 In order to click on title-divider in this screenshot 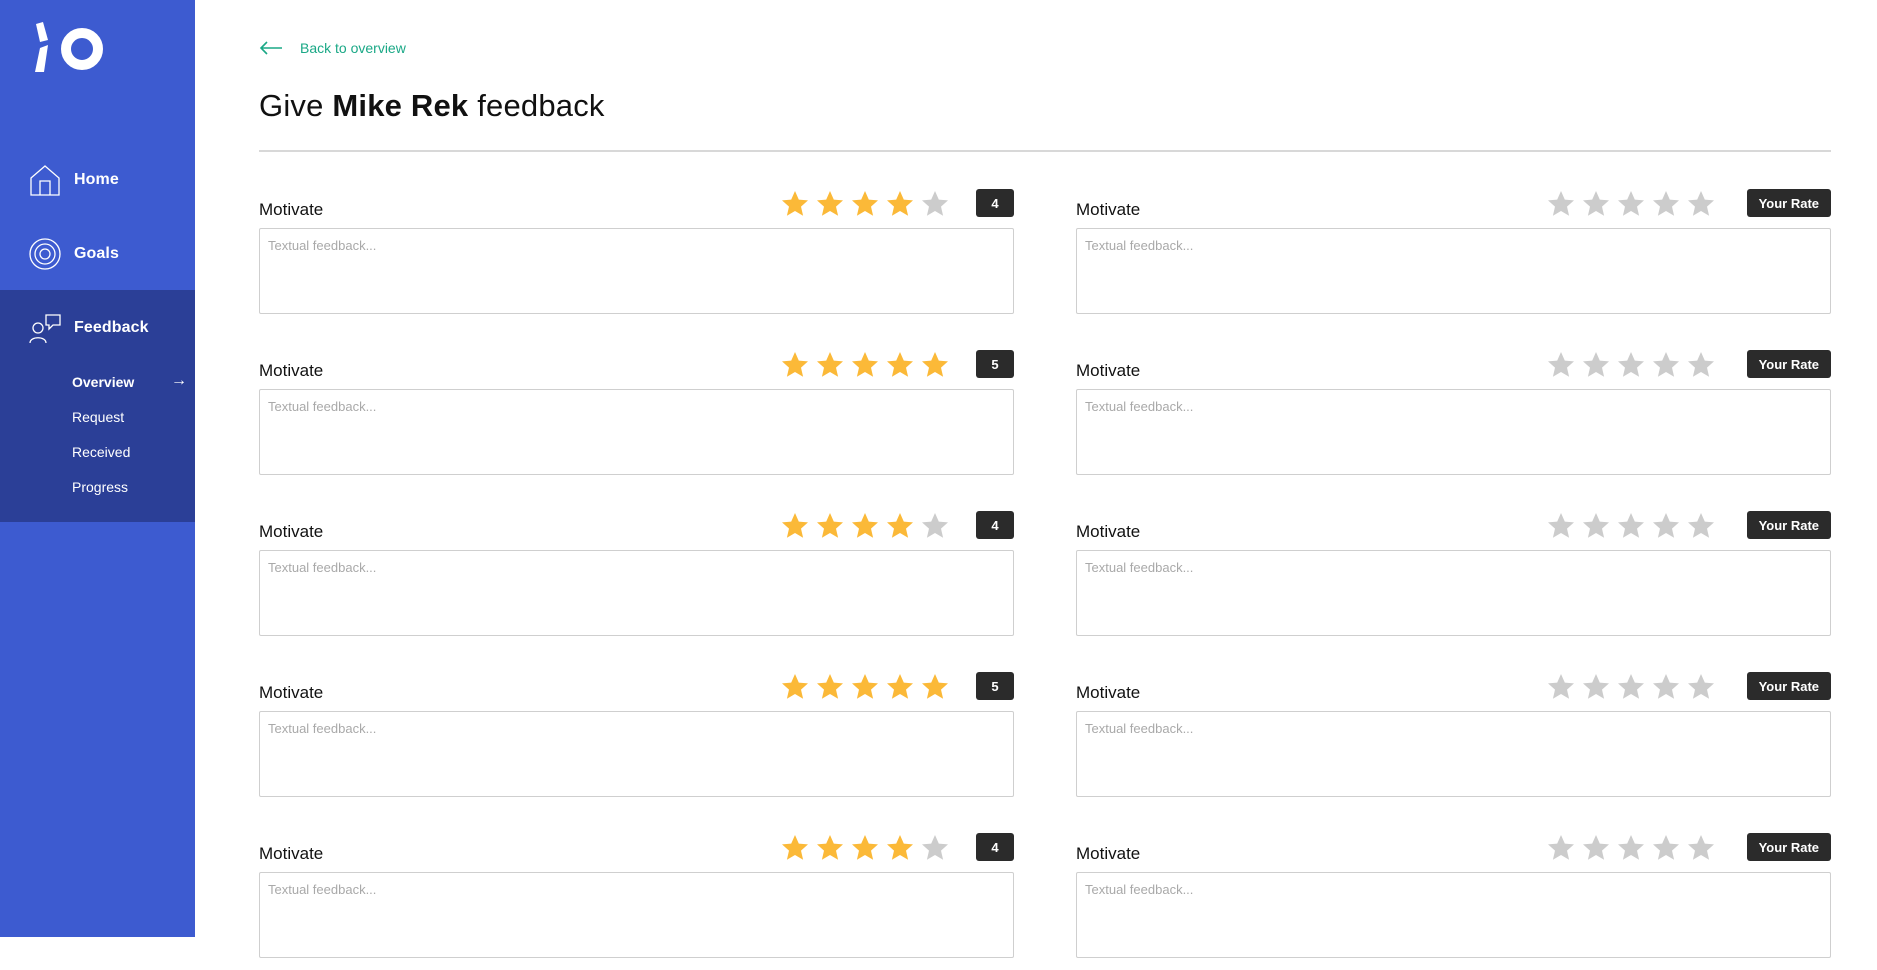, I will do `click(1045, 151)`.